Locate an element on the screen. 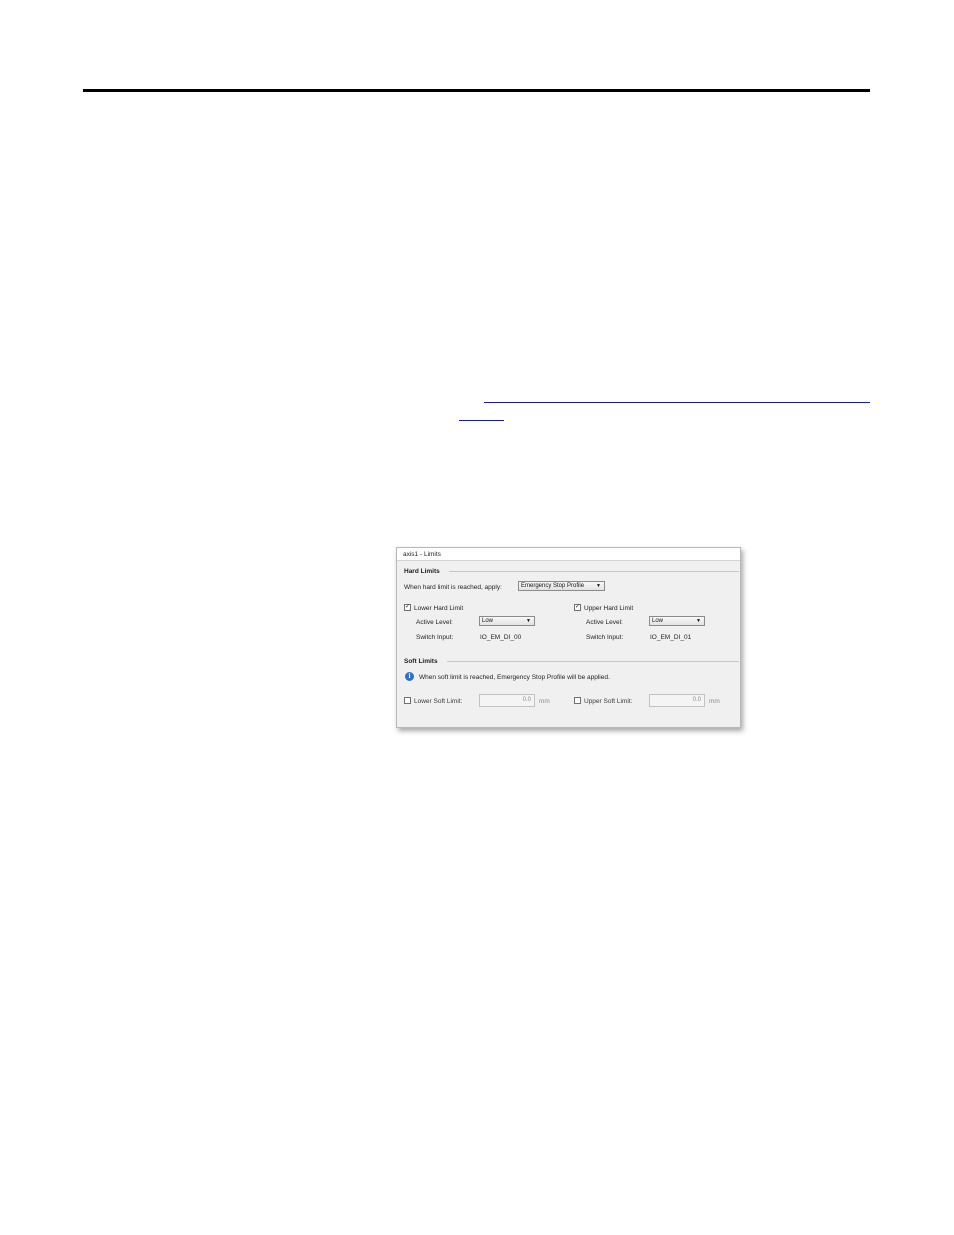 The height and width of the screenshot is (1235, 954). hard-limits-title: Hard Limits is located at coordinates (422, 571).